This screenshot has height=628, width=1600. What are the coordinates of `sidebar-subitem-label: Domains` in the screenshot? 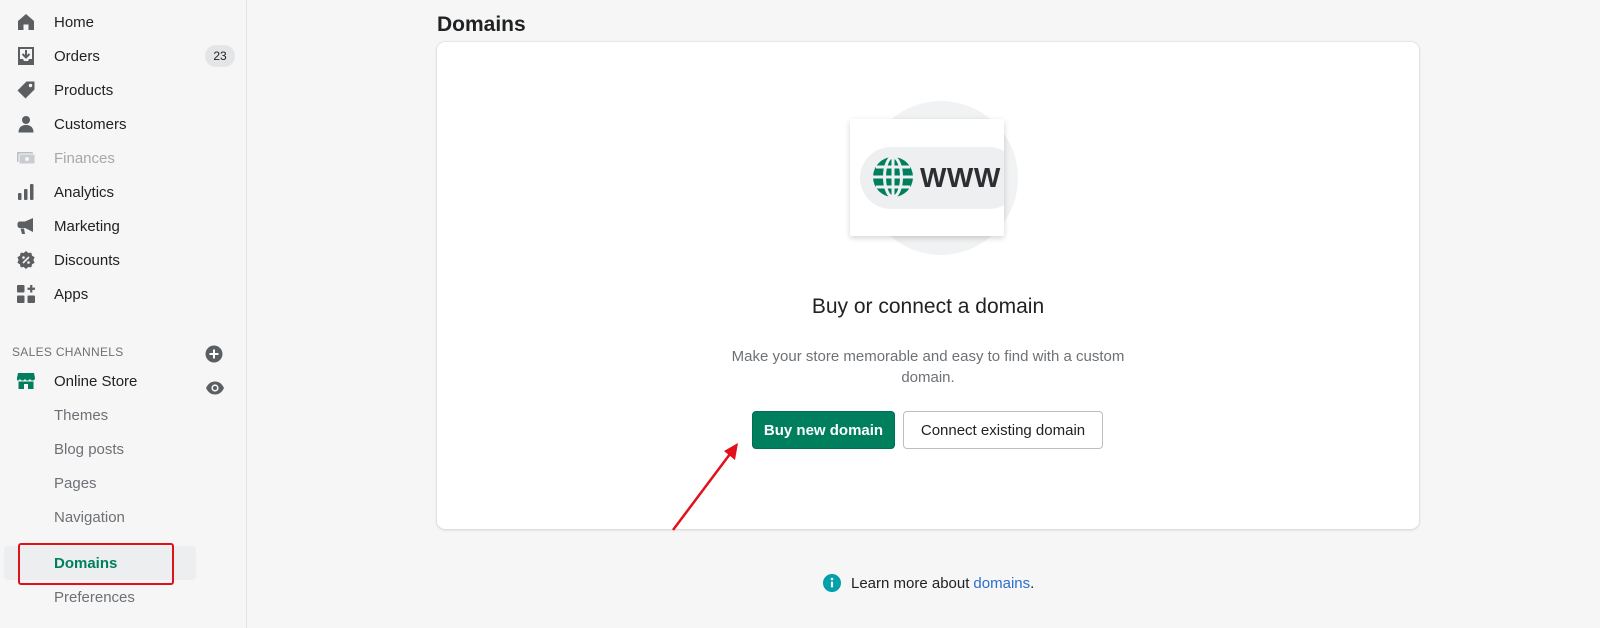 It's located at (86, 563).